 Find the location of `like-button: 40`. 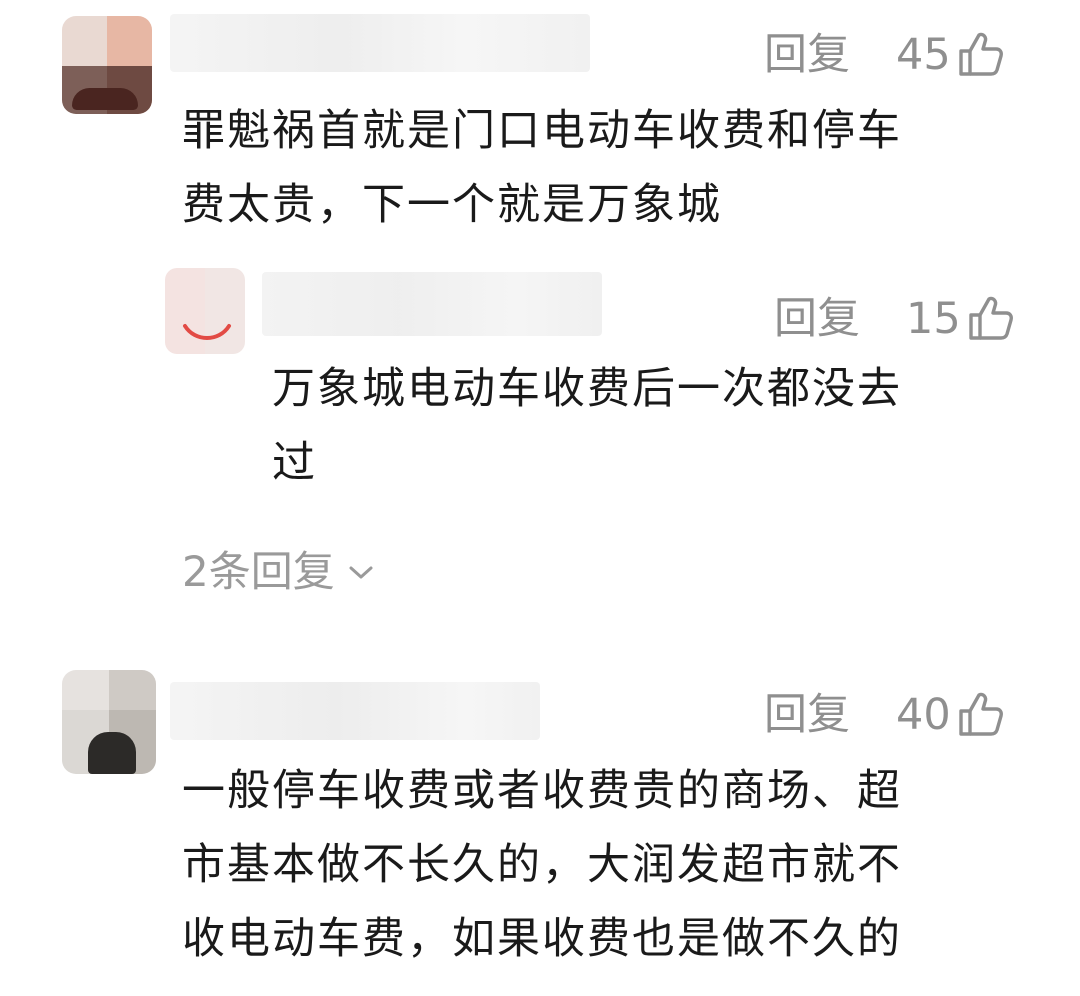

like-button: 40 is located at coordinates (950, 715).